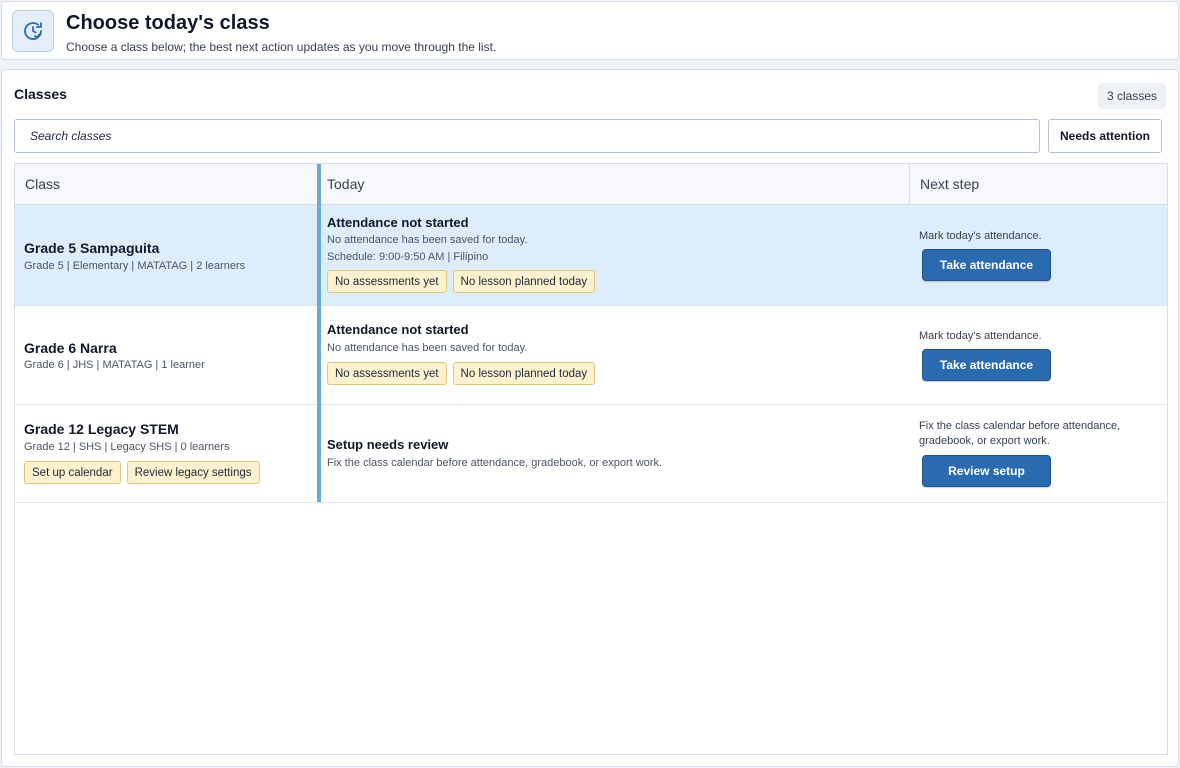 The height and width of the screenshot is (768, 1180). What do you see at coordinates (33, 31) in the screenshot?
I see `clock-check-icon` at bounding box center [33, 31].